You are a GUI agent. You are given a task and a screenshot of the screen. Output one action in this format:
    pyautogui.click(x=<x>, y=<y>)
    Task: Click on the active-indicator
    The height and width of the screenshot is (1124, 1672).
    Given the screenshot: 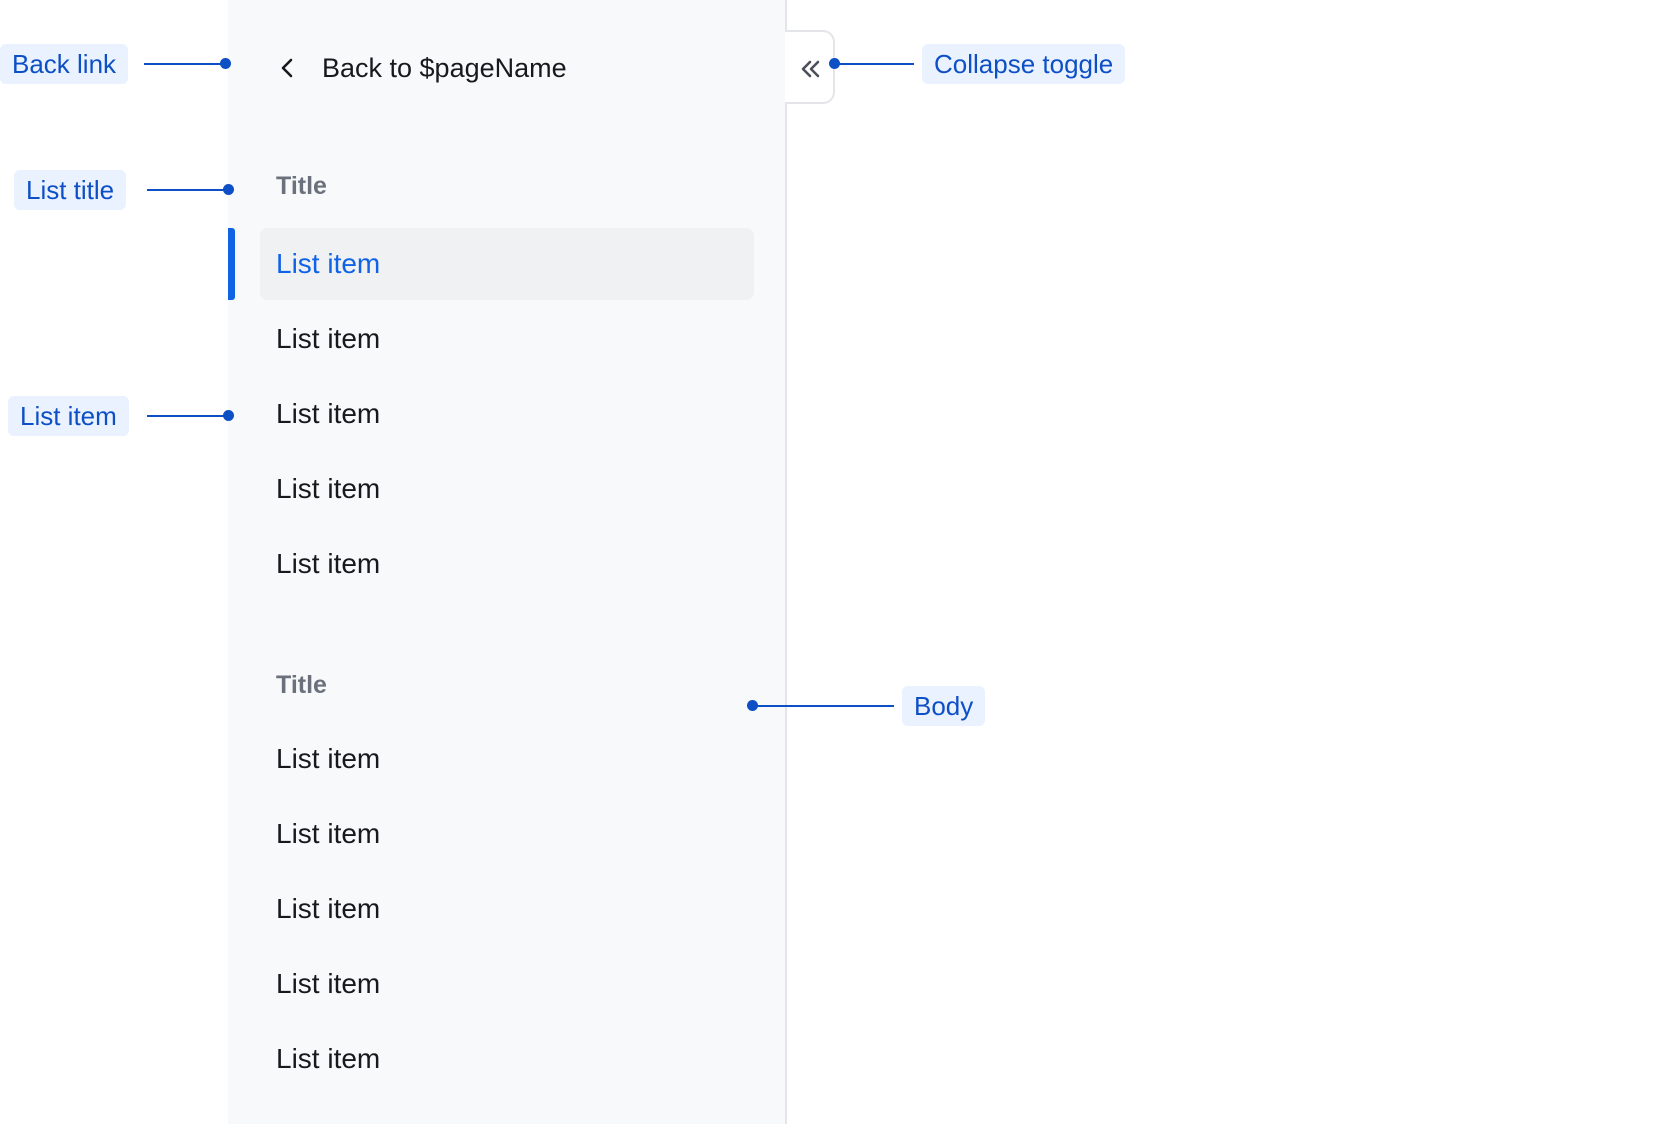 What is the action you would take?
    pyautogui.click(x=231, y=264)
    